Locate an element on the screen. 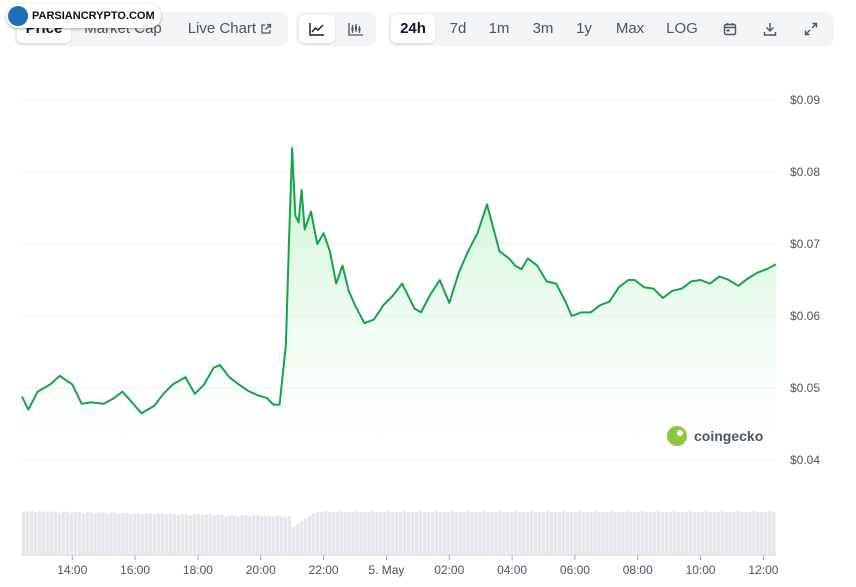 This screenshot has width=856, height=587. coingecko-logo-icon is located at coordinates (677, 436).